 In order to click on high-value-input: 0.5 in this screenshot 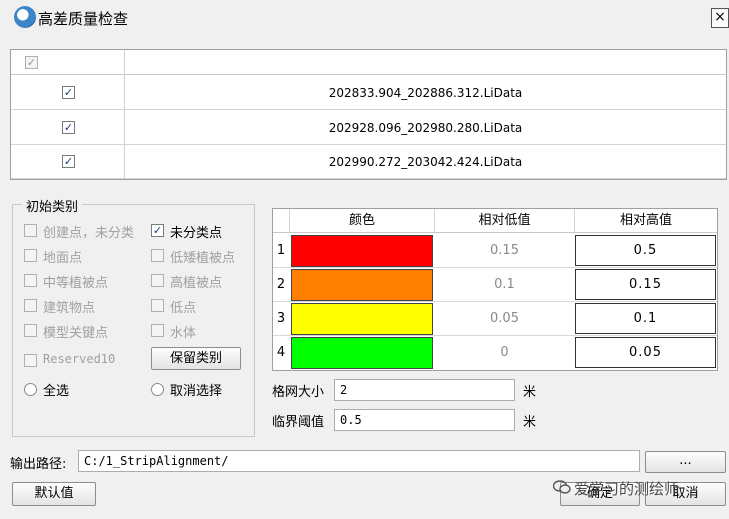, I will do `click(645, 250)`.